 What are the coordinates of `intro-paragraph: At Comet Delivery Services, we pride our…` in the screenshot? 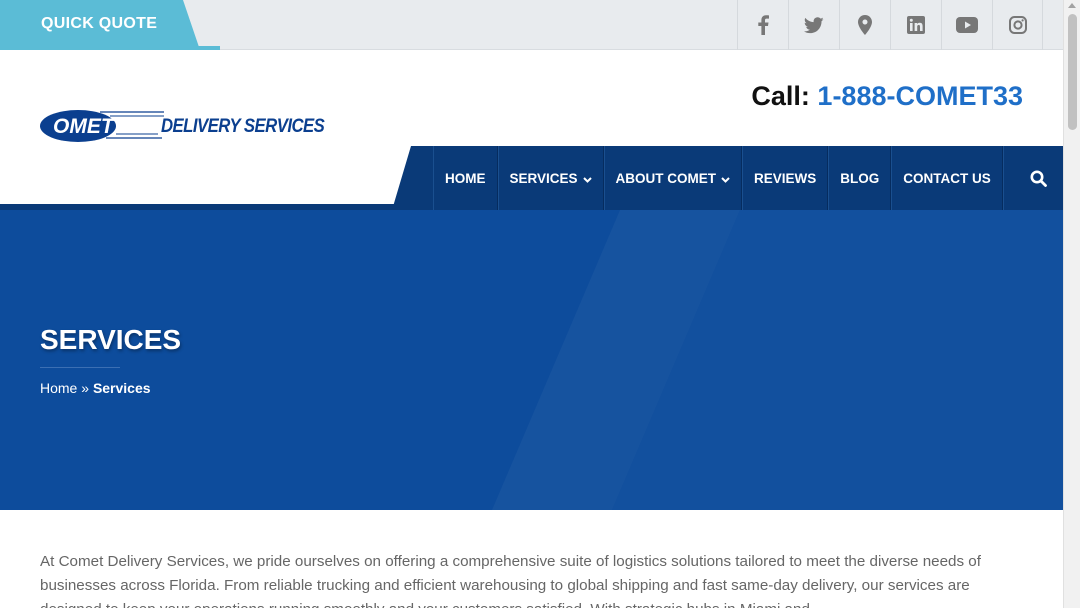 It's located at (510, 580).